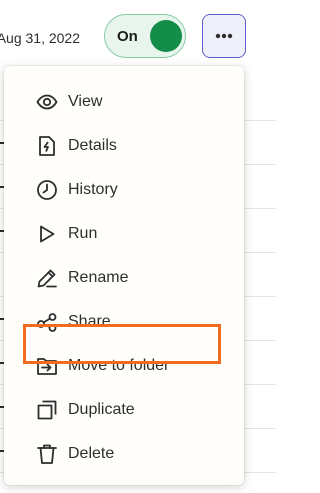 The height and width of the screenshot is (493, 320). I want to click on menu-item-run: Run, so click(124, 234).